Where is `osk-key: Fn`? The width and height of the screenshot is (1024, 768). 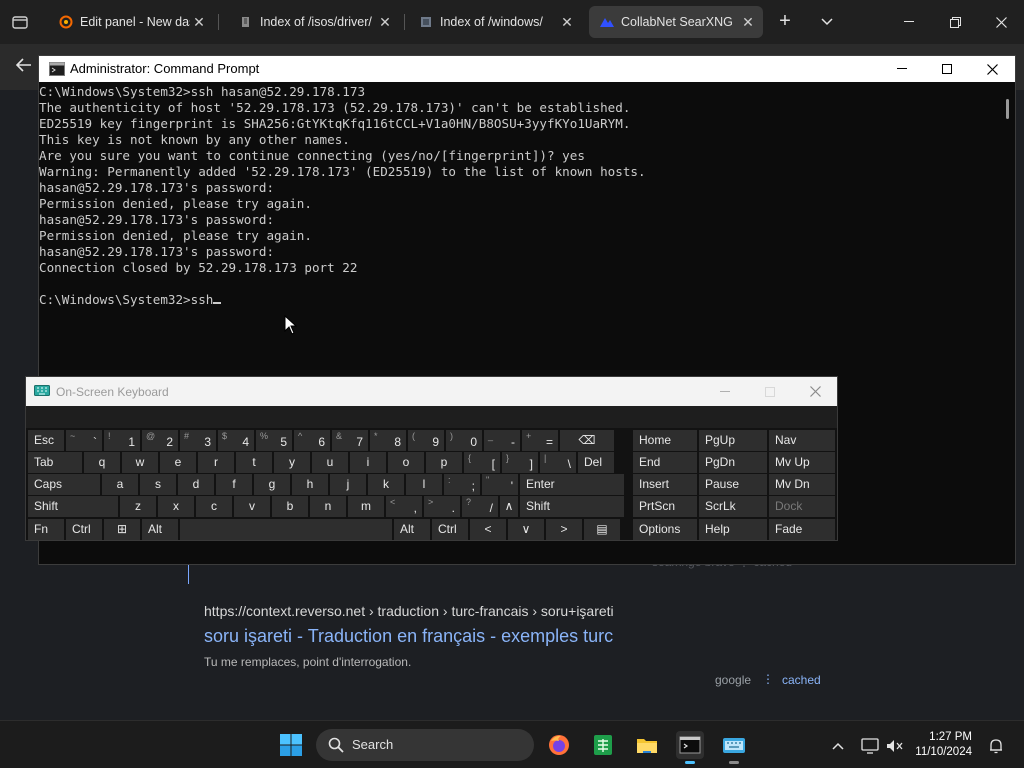
osk-key: Fn is located at coordinates (46, 529).